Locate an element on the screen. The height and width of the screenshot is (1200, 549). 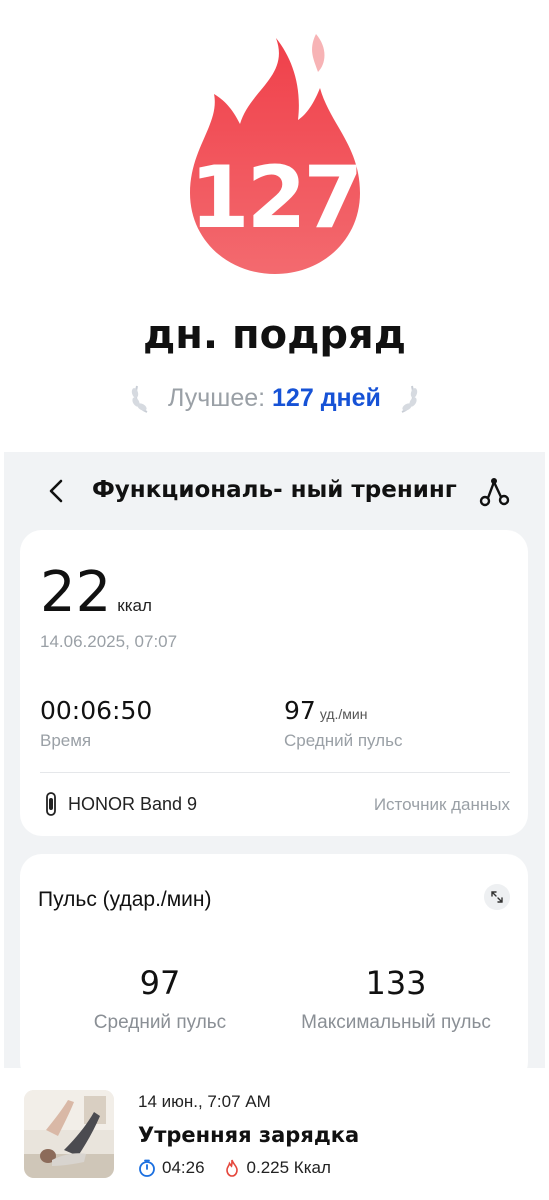
device-info: HONOR Band 9 is located at coordinates (120, 804).